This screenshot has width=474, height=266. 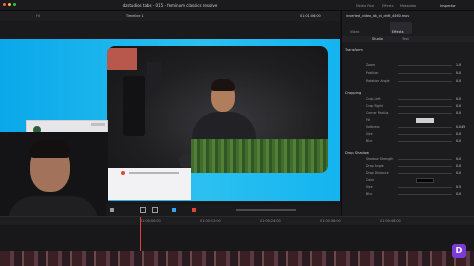 I want to click on media-pool-button: Media Pool, so click(x=365, y=6).